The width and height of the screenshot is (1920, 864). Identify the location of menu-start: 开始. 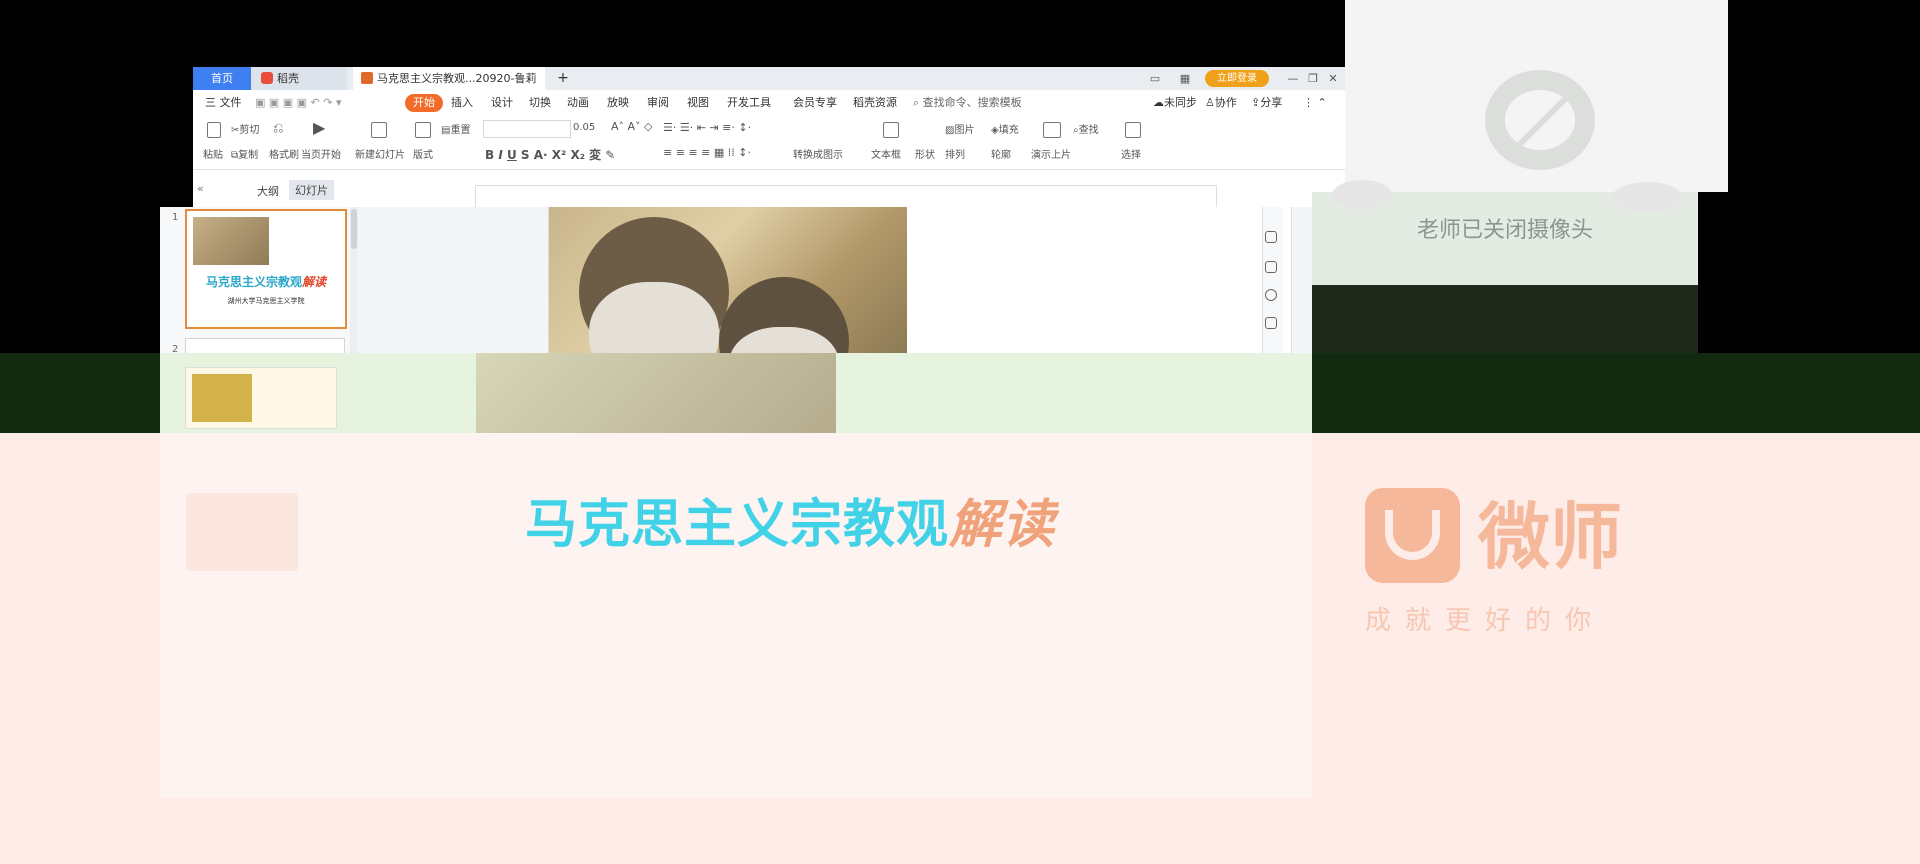
(424, 103).